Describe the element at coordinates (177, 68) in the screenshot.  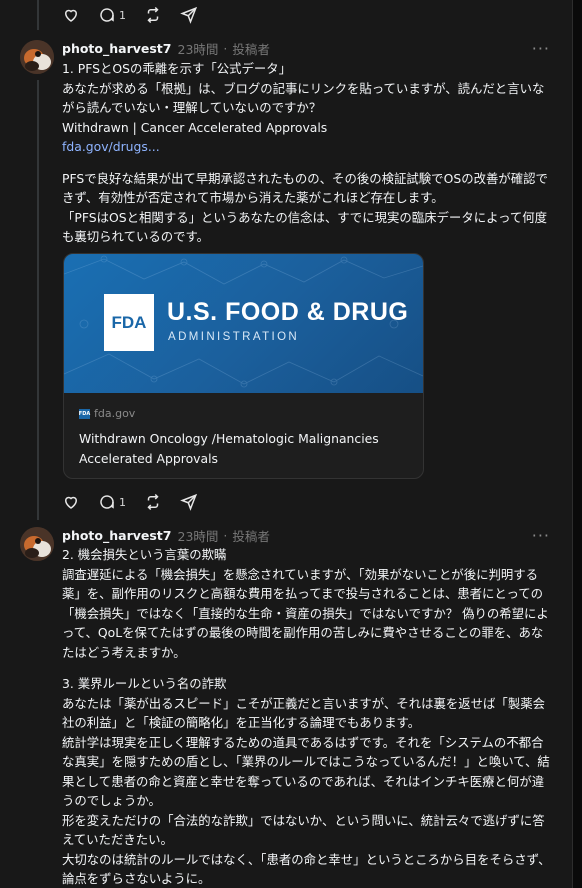
I see `post-text: 1. PFSとOSの乖離を示す「公式データ」` at that location.